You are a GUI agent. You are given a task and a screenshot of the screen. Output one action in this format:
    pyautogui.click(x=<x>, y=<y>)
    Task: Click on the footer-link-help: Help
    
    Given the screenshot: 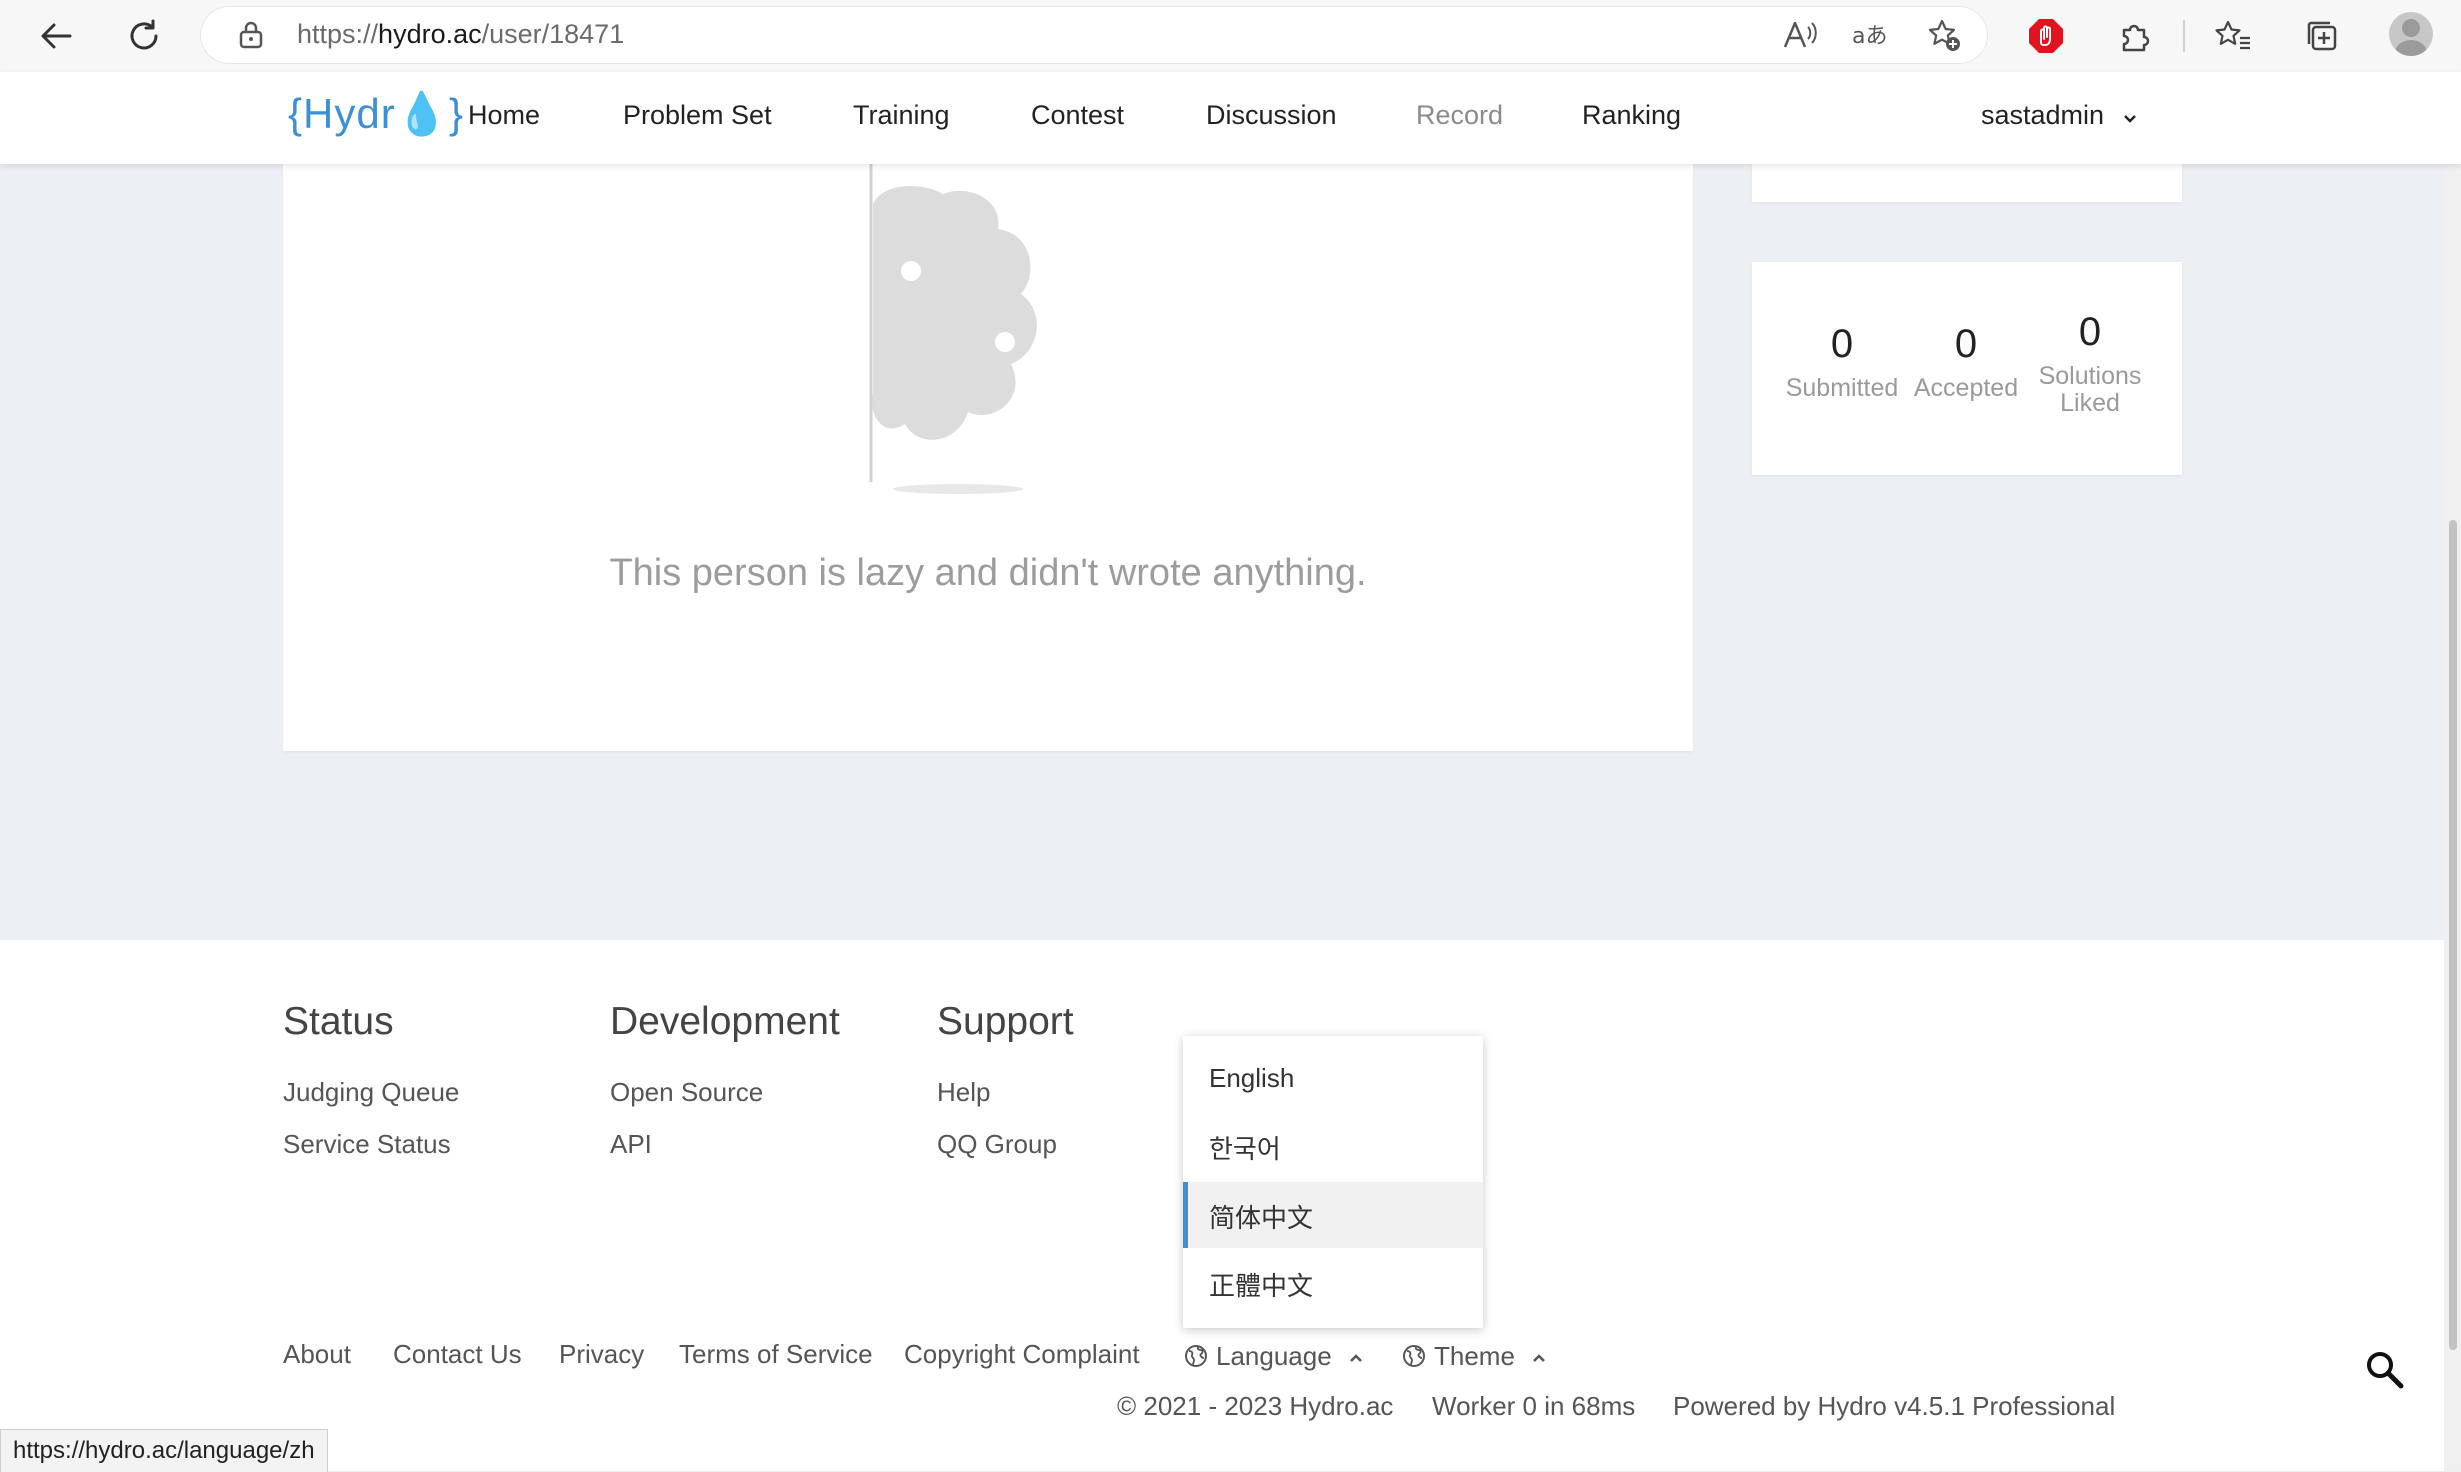 What is the action you would take?
    pyautogui.click(x=963, y=1092)
    